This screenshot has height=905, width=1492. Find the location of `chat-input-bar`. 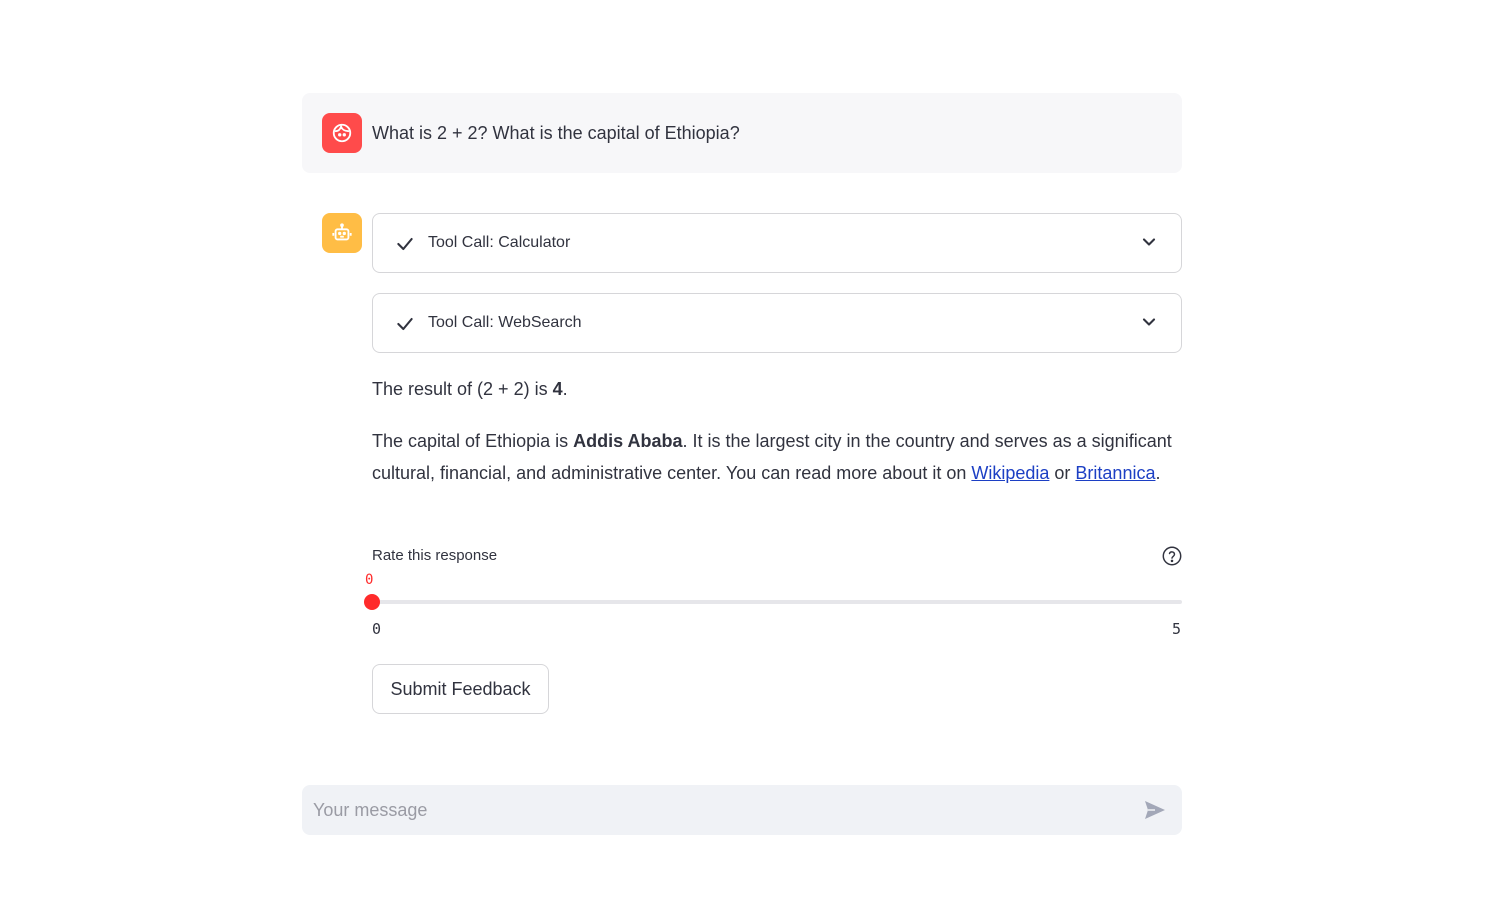

chat-input-bar is located at coordinates (742, 810).